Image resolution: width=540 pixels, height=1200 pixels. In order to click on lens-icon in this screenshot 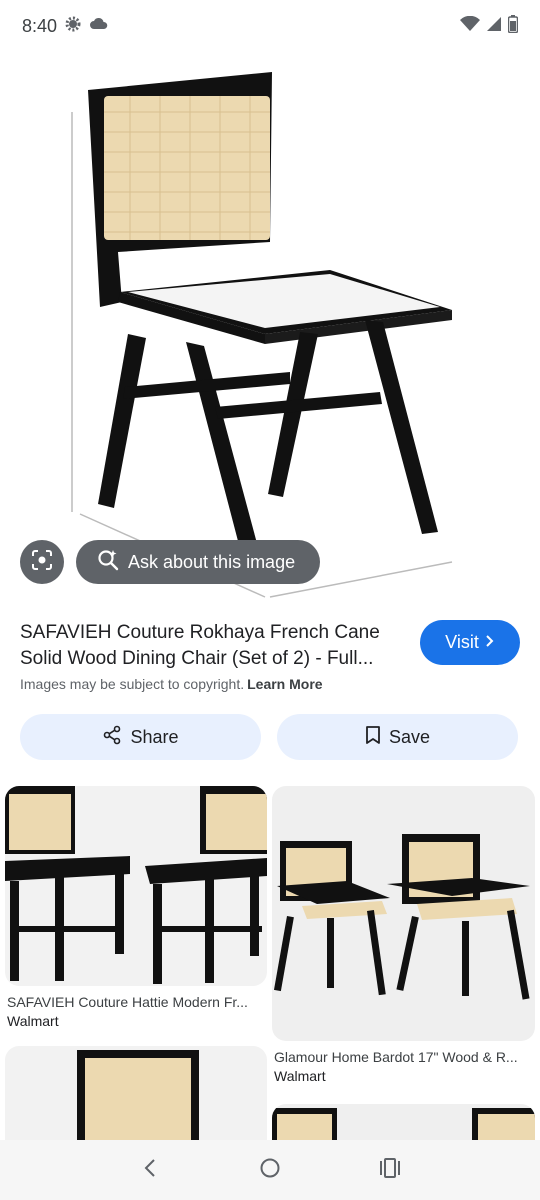, I will do `click(42, 562)`.